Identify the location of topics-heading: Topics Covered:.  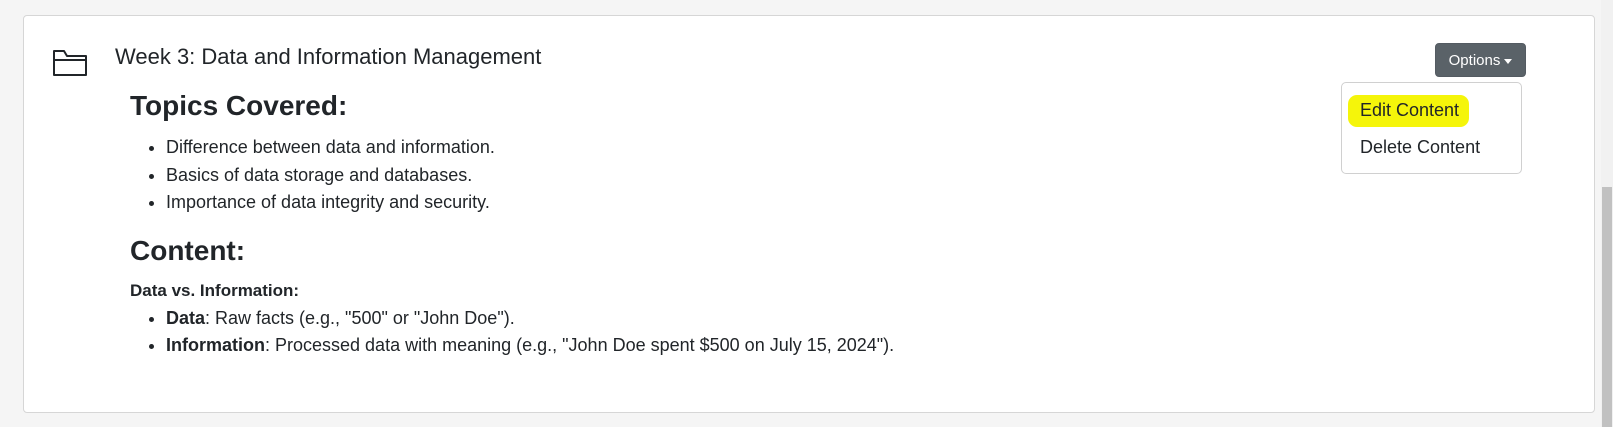
(239, 105).